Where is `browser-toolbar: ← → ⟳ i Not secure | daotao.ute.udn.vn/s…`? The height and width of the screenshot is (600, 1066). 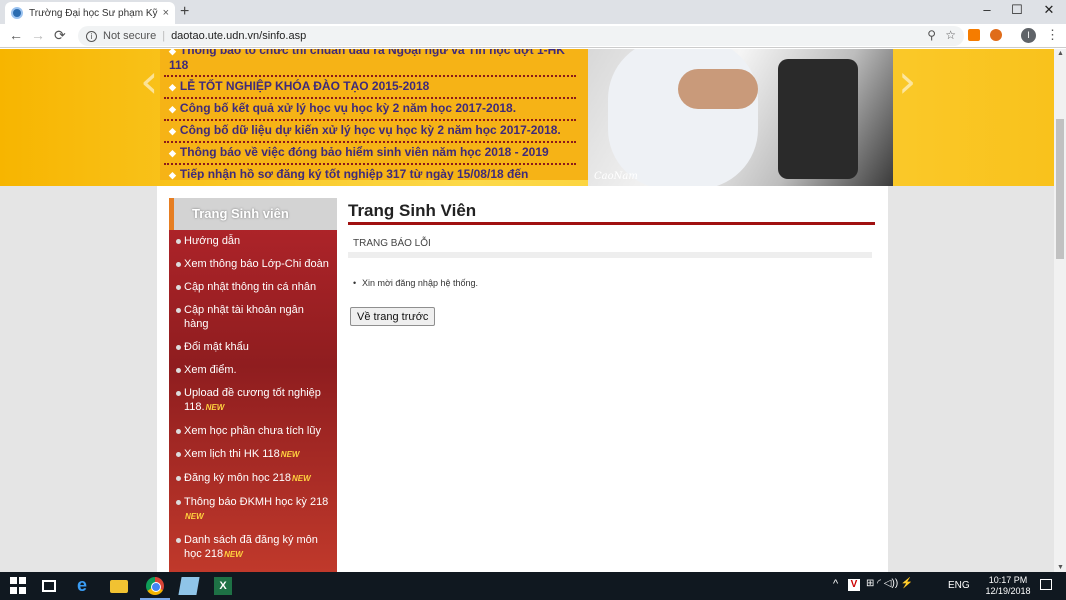 browser-toolbar: ← → ⟳ i Not secure | daotao.ute.udn.vn/s… is located at coordinates (533, 36).